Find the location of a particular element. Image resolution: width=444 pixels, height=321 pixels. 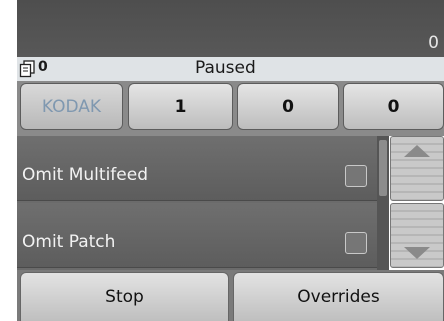

document-count: 0 is located at coordinates (43, 67).